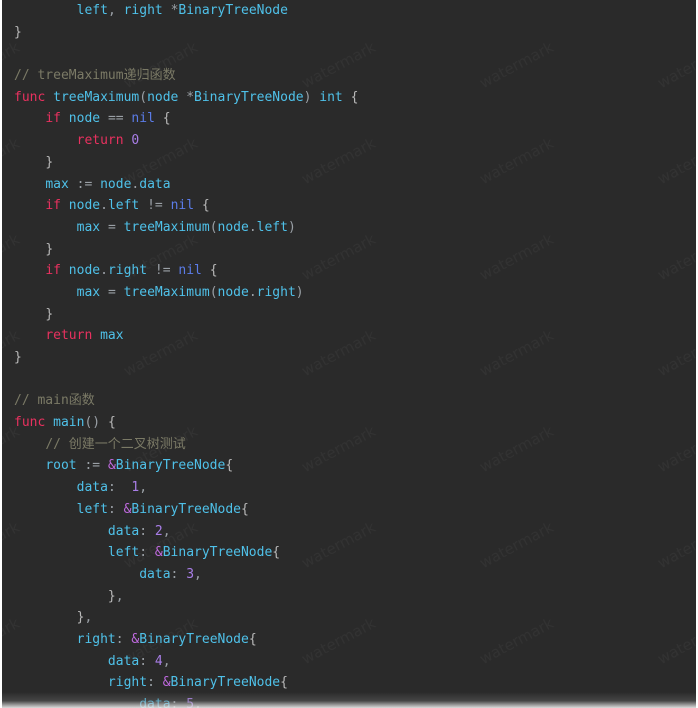 Image resolution: width=698 pixels, height=708 pixels. I want to click on token-ident: max, so click(57, 184).